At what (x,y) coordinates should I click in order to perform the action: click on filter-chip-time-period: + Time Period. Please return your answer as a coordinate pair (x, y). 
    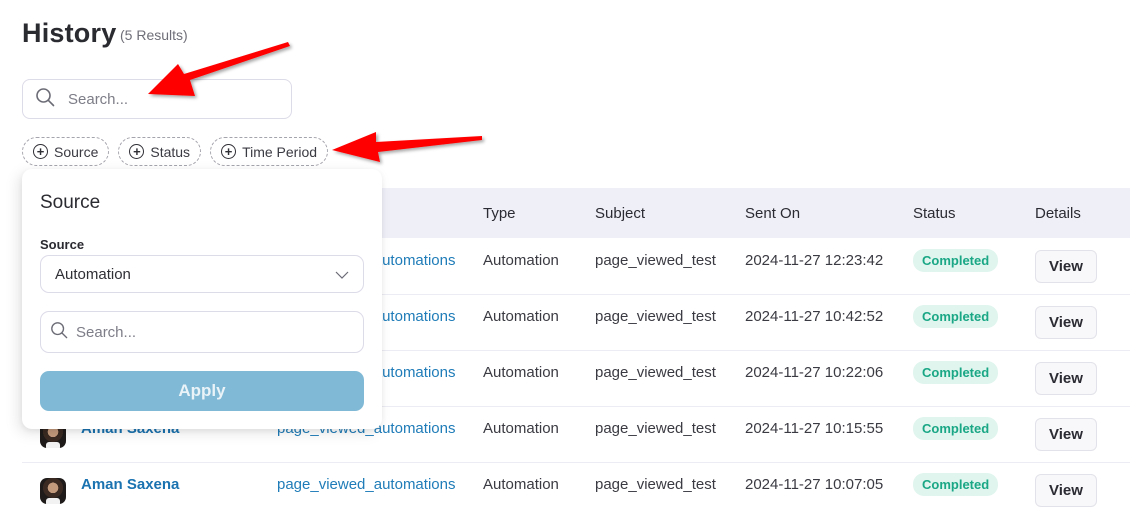
    Looking at the image, I should click on (269, 151).